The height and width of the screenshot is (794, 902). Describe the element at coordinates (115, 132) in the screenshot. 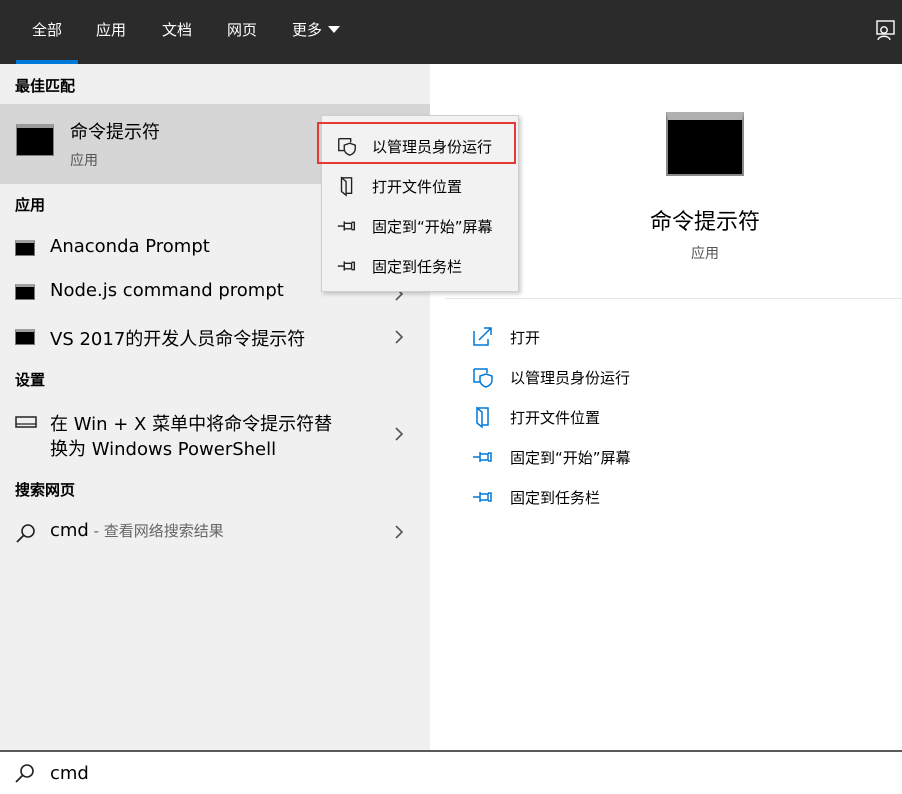

I see `best-match-title: 命令提示符` at that location.